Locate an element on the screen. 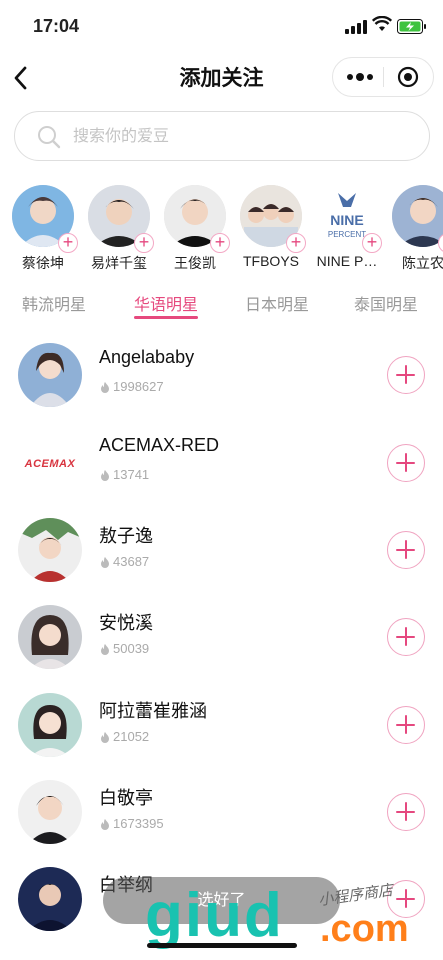 The width and height of the screenshot is (443, 960). search-icon is located at coordinates (49, 137).